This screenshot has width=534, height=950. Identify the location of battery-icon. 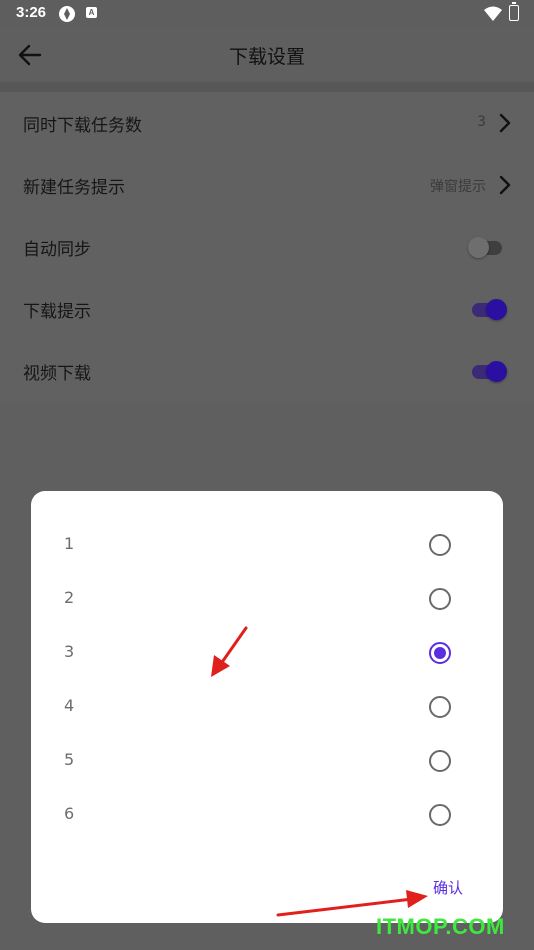
(514, 11).